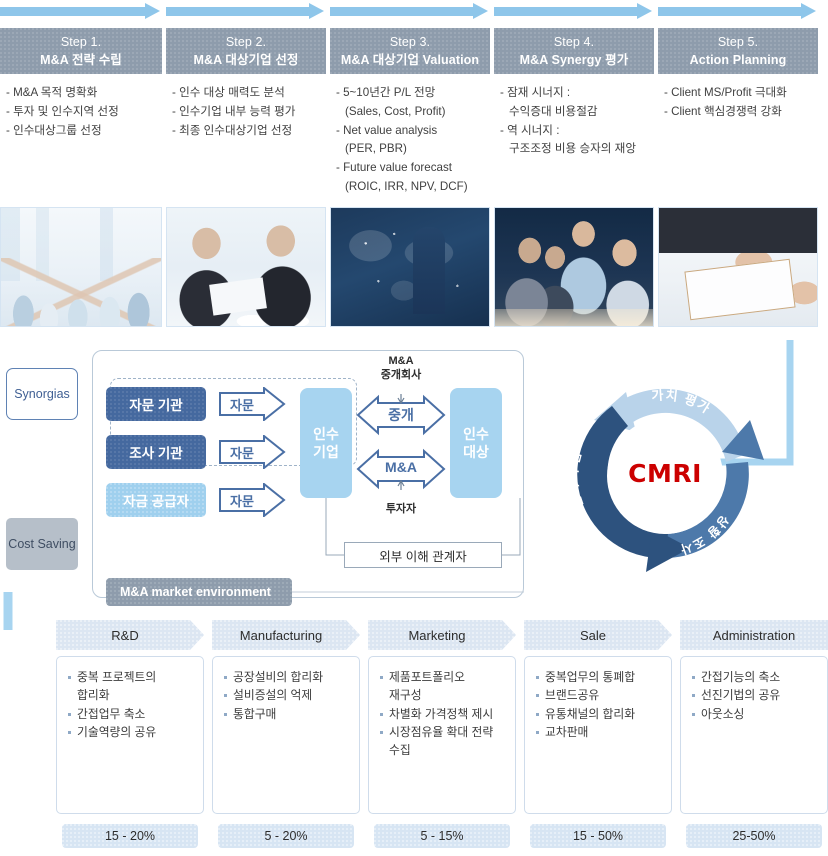  What do you see at coordinates (246, 60) in the screenshot?
I see `step-title-2: M&A 대상기업 선정` at bounding box center [246, 60].